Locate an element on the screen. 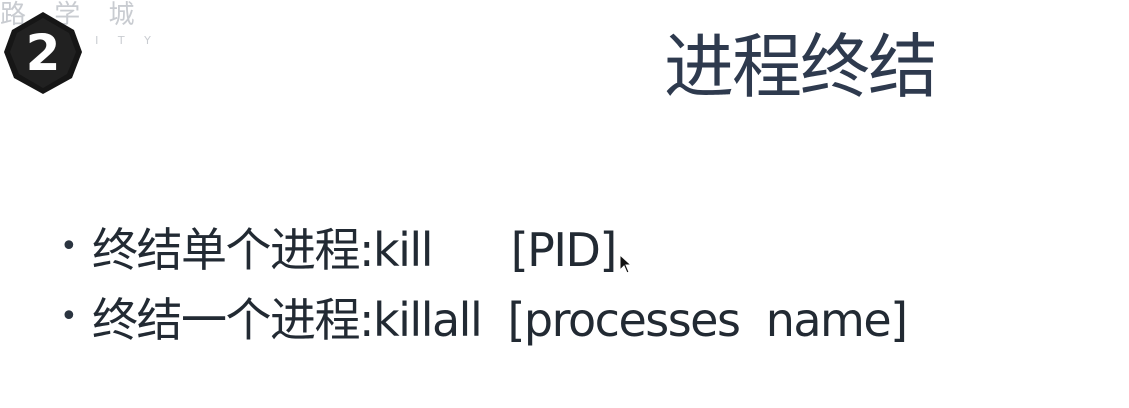 Image resolution: width=1129 pixels, height=408 pixels. page-title: 进程终结 is located at coordinates (801, 67).